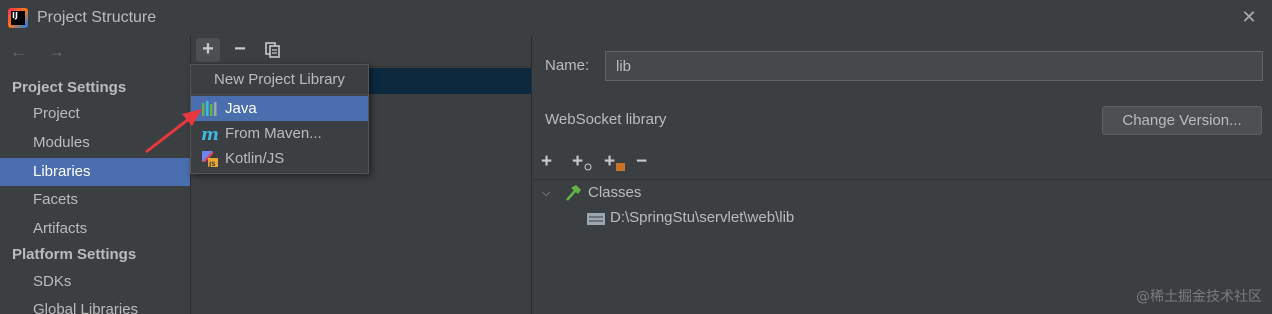  What do you see at coordinates (95, 229) in the screenshot?
I see `sidebar-item-artifacts: Artifacts` at bounding box center [95, 229].